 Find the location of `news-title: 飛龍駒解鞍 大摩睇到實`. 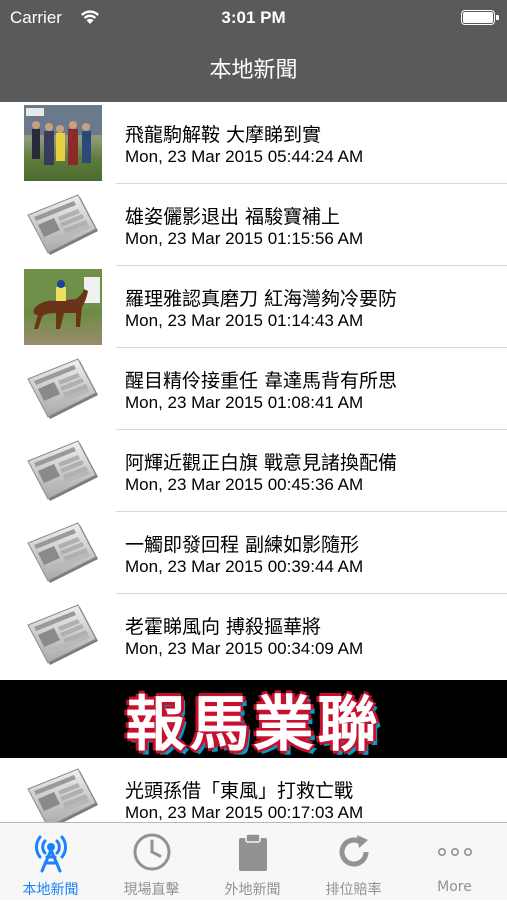

news-title: 飛龍駒解鞍 大摩睇到實 is located at coordinates (223, 135).